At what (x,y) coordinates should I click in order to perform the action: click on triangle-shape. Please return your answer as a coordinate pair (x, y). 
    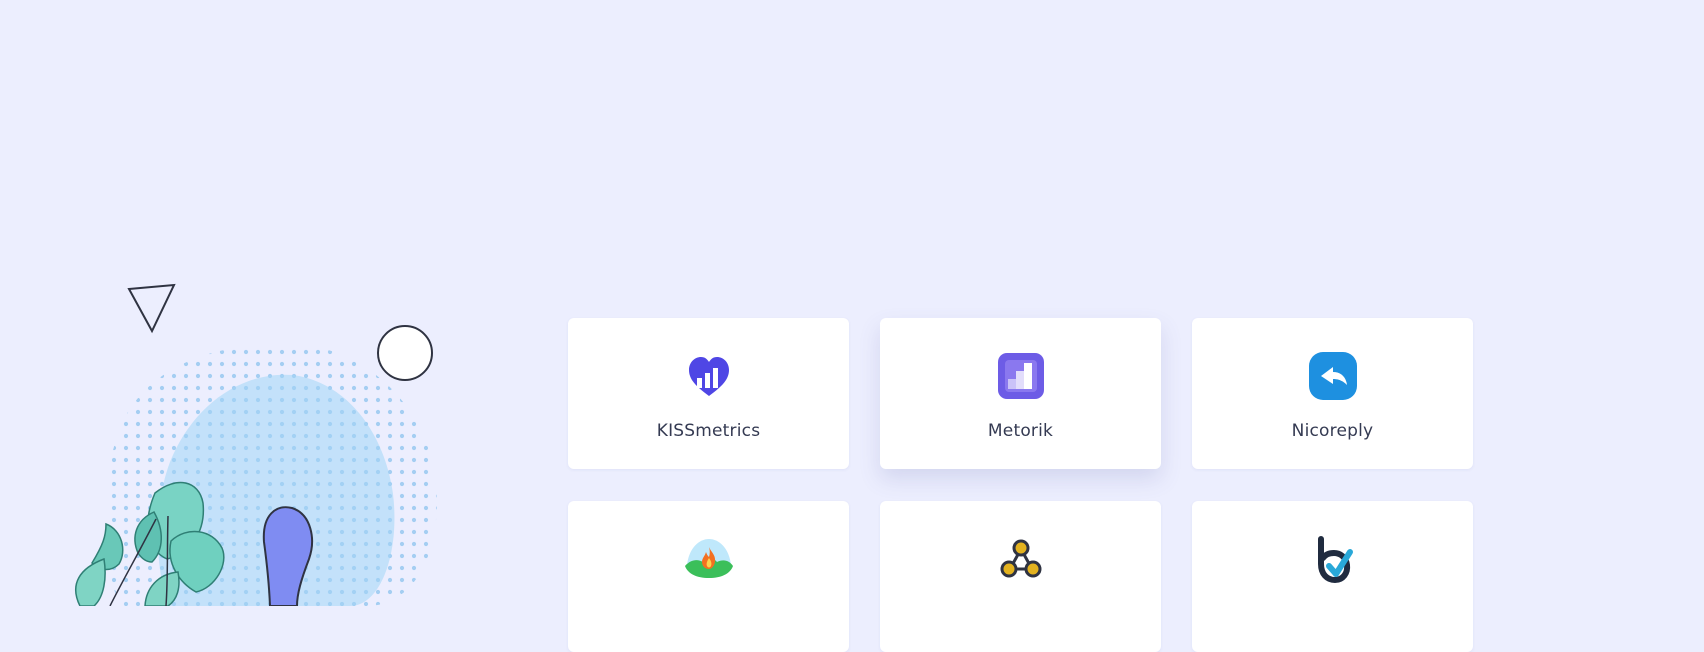
    Looking at the image, I should click on (151, 308).